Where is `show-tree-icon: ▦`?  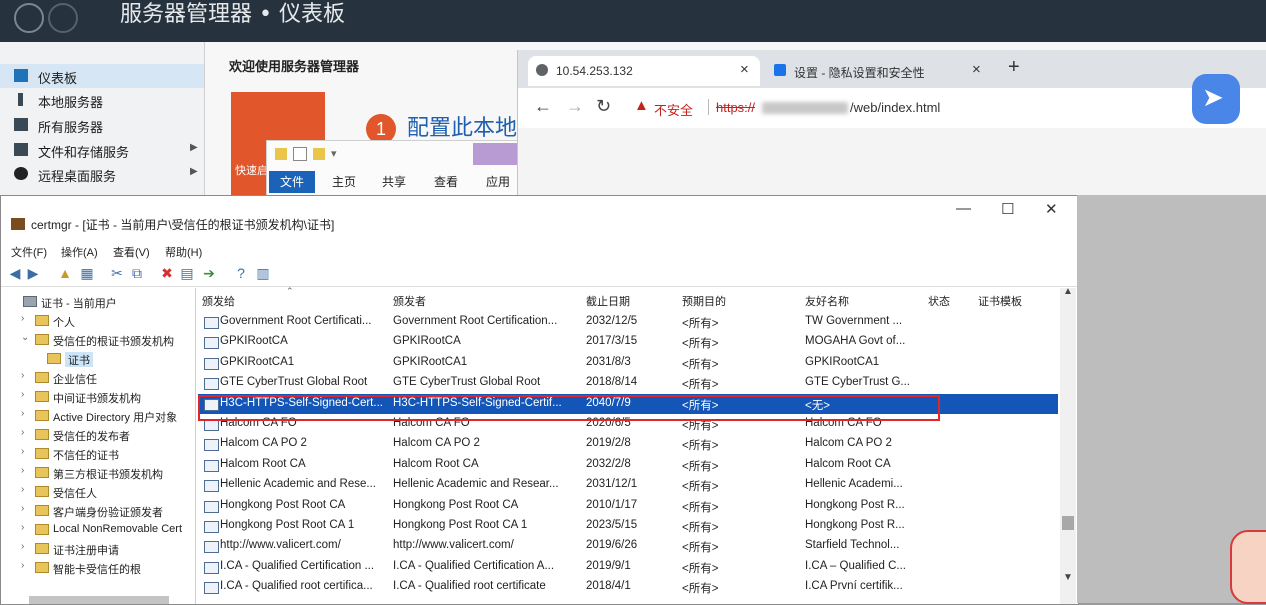
show-tree-icon: ▦ is located at coordinates (87, 273).